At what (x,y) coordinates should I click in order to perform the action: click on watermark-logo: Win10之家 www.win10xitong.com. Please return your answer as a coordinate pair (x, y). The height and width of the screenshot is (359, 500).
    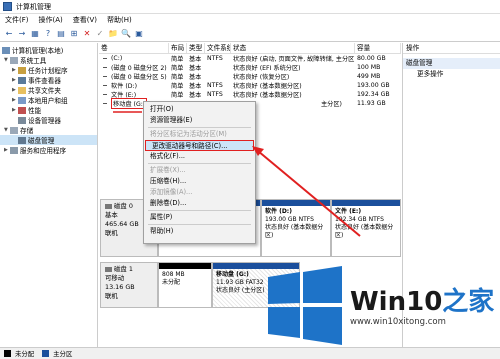
    Looking at the image, I should click on (380, 306).